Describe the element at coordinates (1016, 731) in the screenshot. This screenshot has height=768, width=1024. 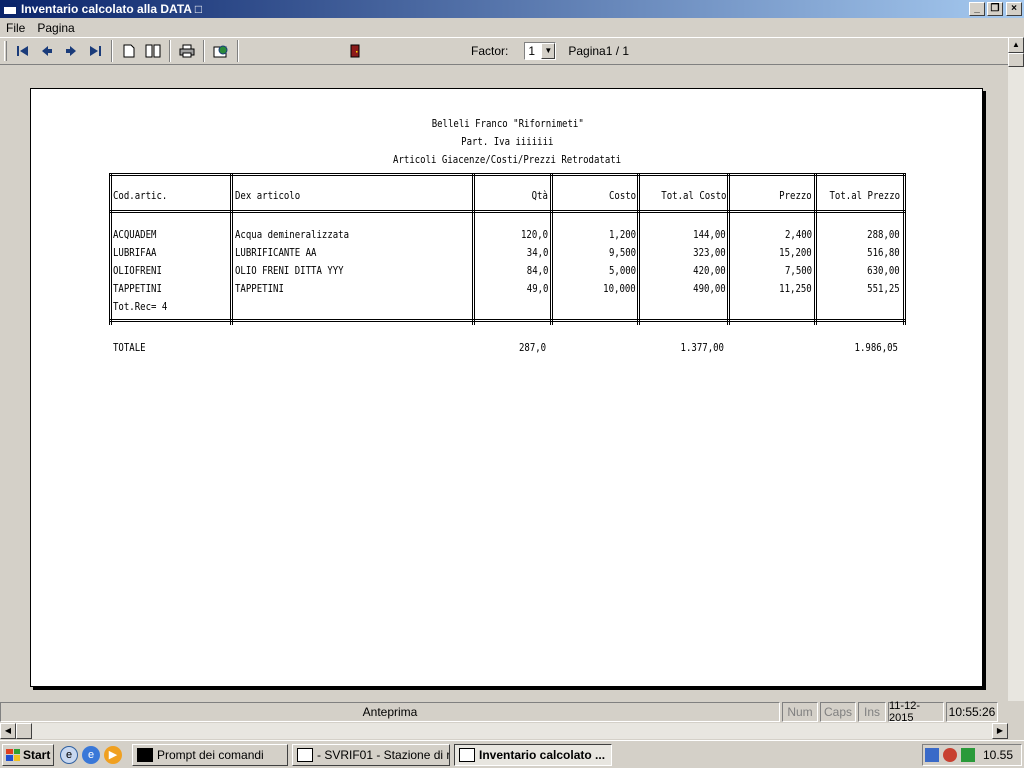
I see `scrollbar-corner` at that location.